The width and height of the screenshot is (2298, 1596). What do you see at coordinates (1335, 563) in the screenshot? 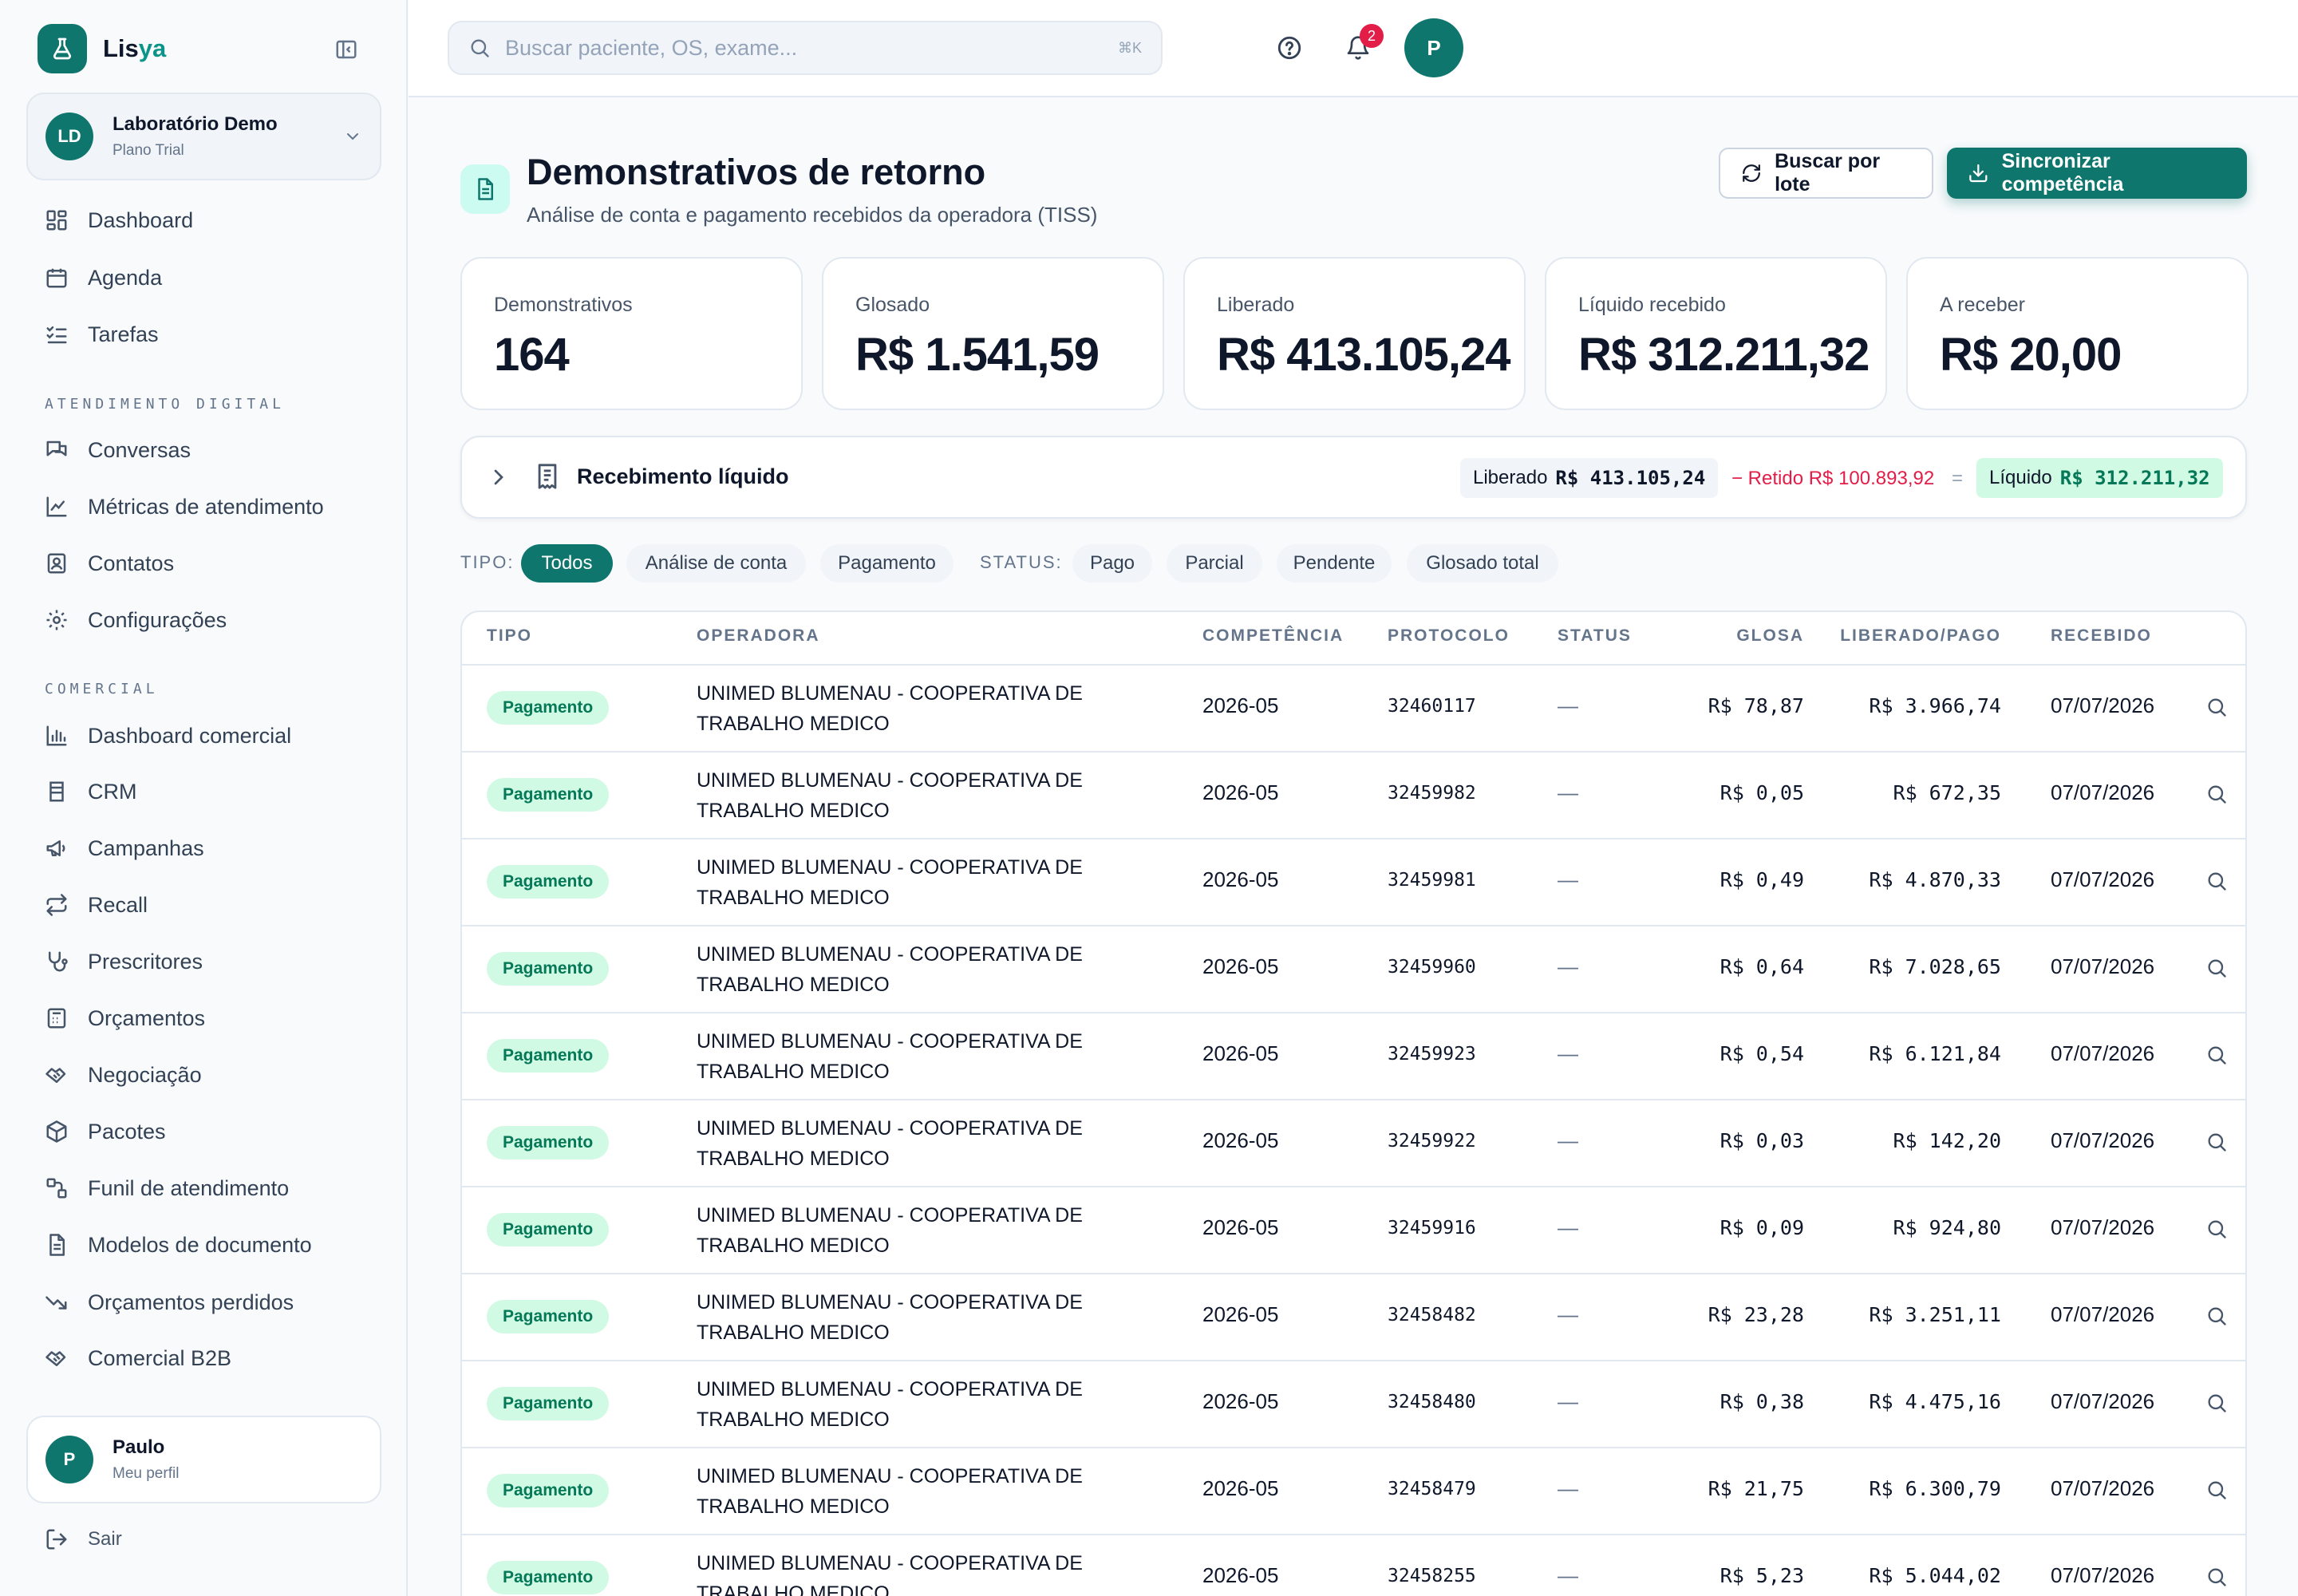
I see `filter-status-pendente: Pendente` at bounding box center [1335, 563].